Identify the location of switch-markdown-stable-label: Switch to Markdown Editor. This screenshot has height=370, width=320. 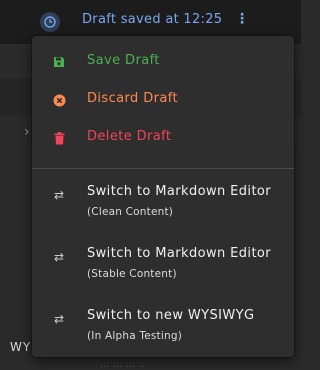
(179, 253).